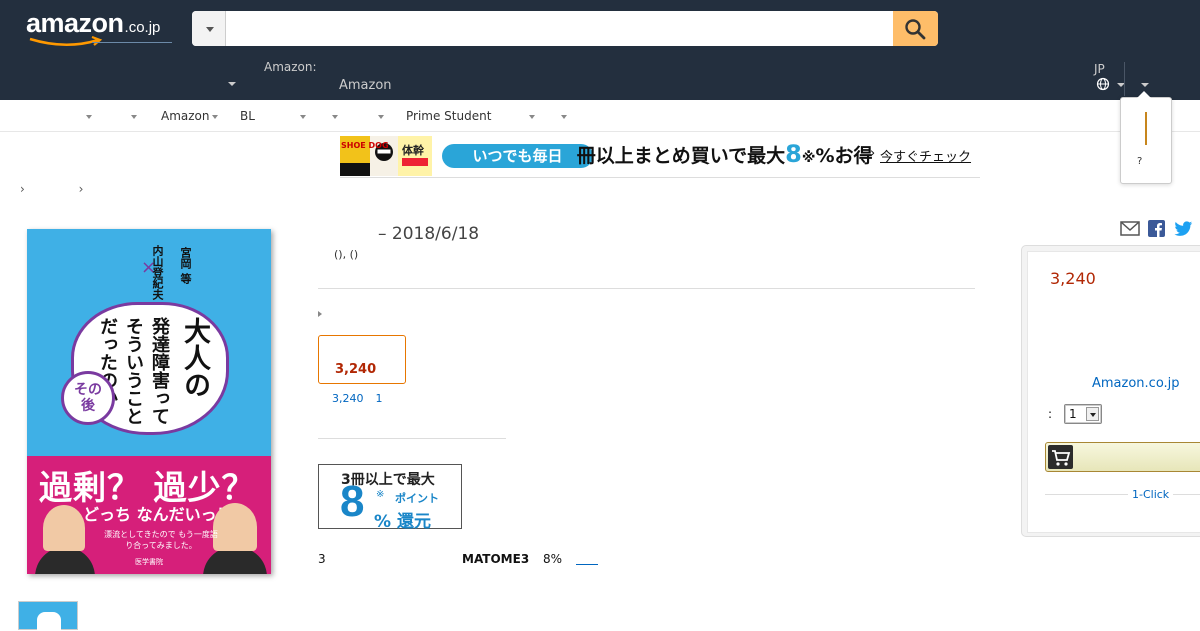 This screenshot has height=631, width=1200. What do you see at coordinates (1073, 278) in the screenshot?
I see `buy-box-price: 3,240` at bounding box center [1073, 278].